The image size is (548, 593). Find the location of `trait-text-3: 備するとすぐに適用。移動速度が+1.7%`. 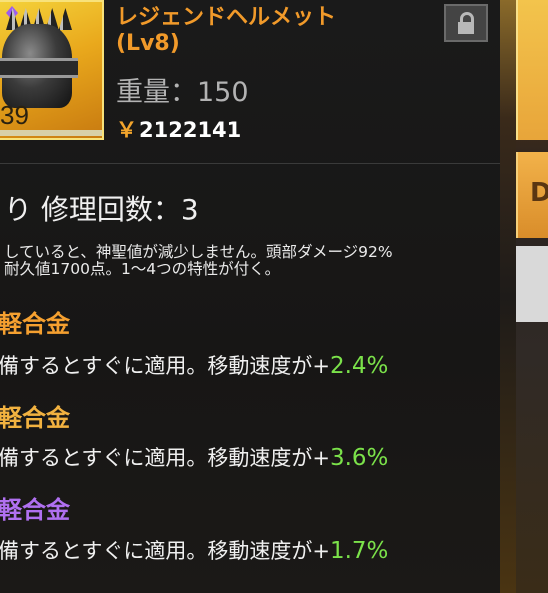

trait-text-3: 備するとすぐに適用。移動速度が+1.7% is located at coordinates (194, 550).